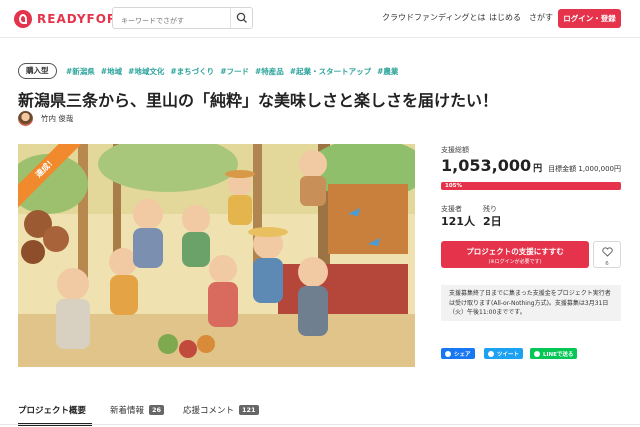  I want to click on heart-icon, so click(607, 252).